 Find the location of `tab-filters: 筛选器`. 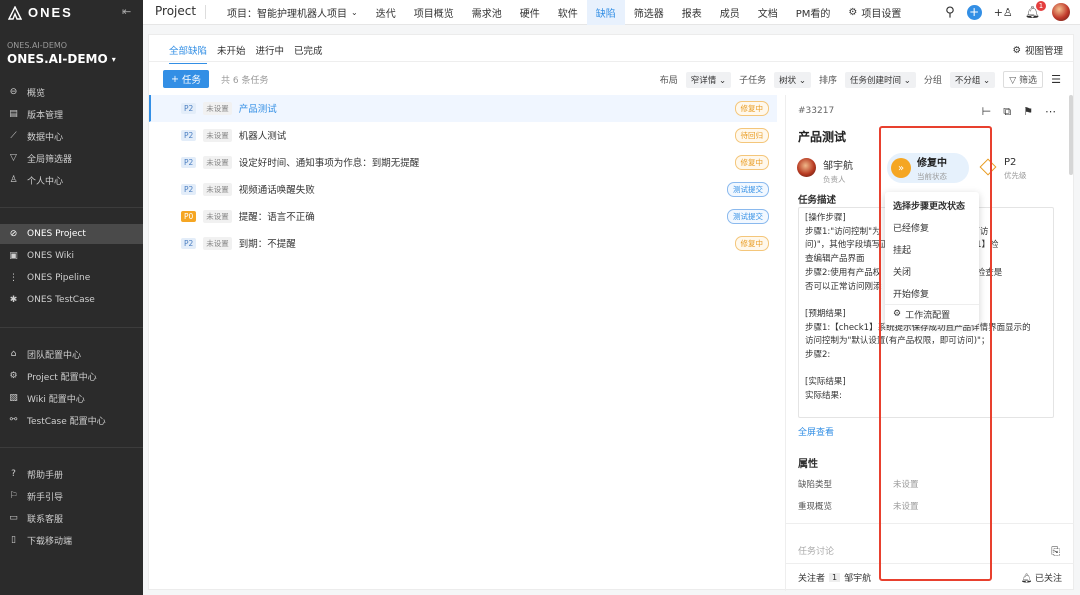

tab-filters: 筛选器 is located at coordinates (649, 12).